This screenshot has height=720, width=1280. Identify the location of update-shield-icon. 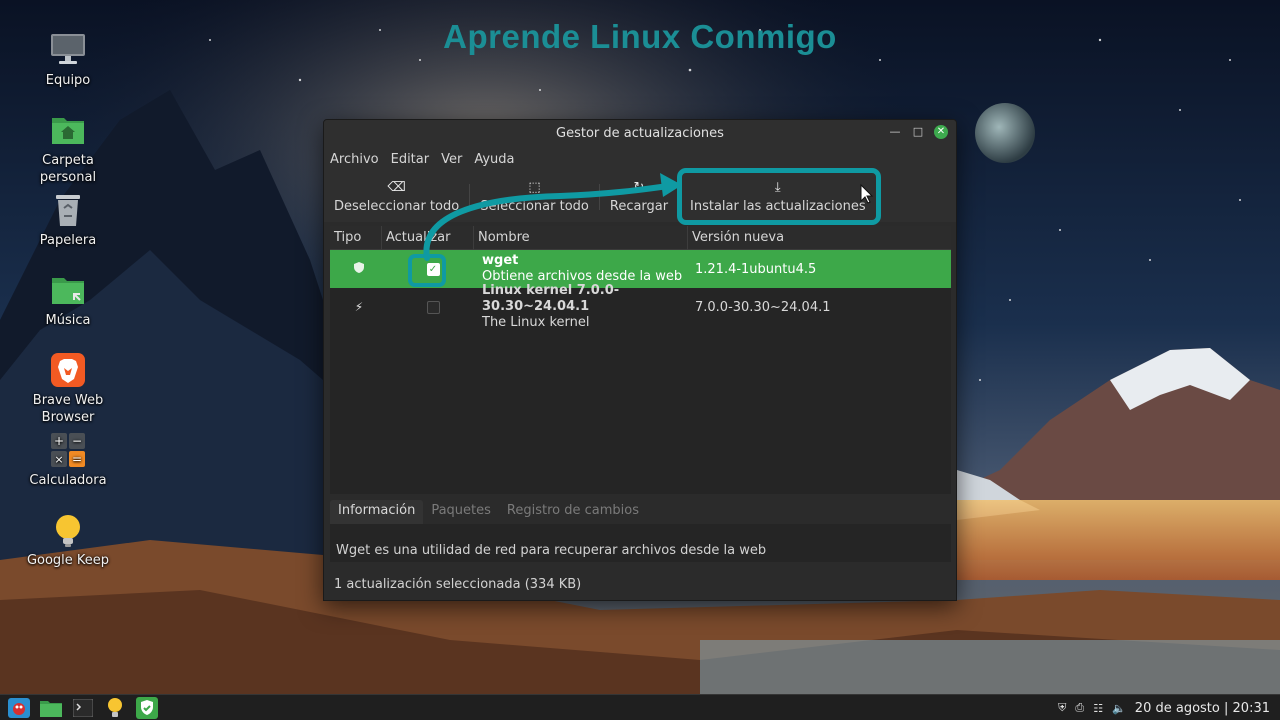
(147, 707).